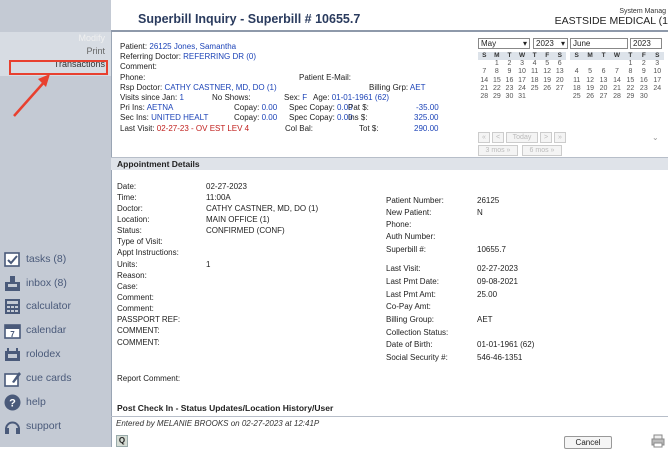  Describe the element at coordinates (220, 87) in the screenshot. I see `rsp-doctor-link: CATHY CASTNER, MD, DO (1)` at that location.